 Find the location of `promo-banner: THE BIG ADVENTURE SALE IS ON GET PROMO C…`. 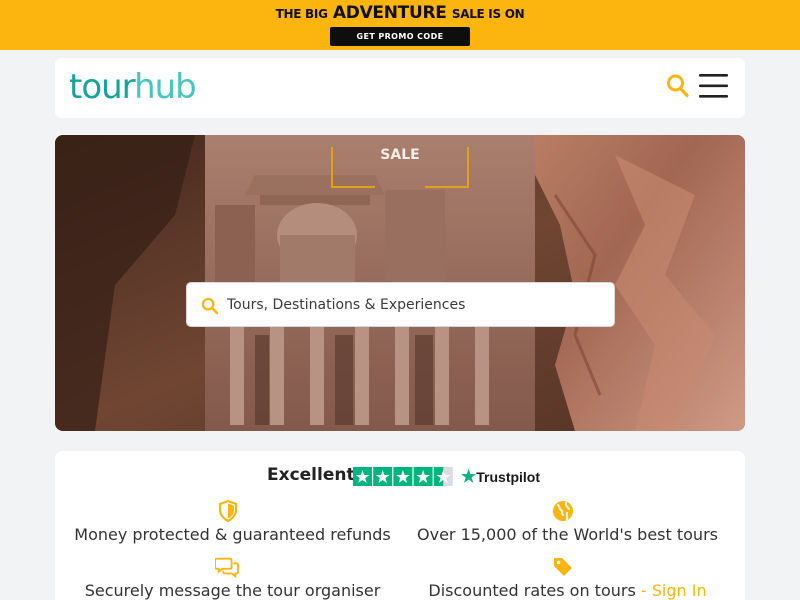

promo-banner: THE BIG ADVENTURE SALE IS ON GET PROMO C… is located at coordinates (400, 25).